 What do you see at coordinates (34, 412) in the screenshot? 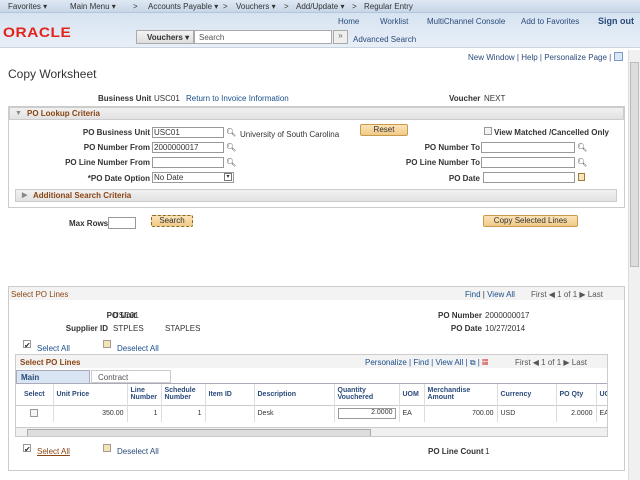
I see `row-select-checkbox` at bounding box center [34, 412].